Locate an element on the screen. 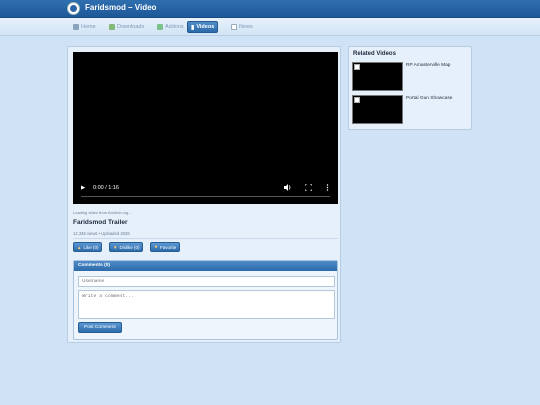 The image size is (540, 405). like-button: ▲ Like (0) is located at coordinates (88, 247).